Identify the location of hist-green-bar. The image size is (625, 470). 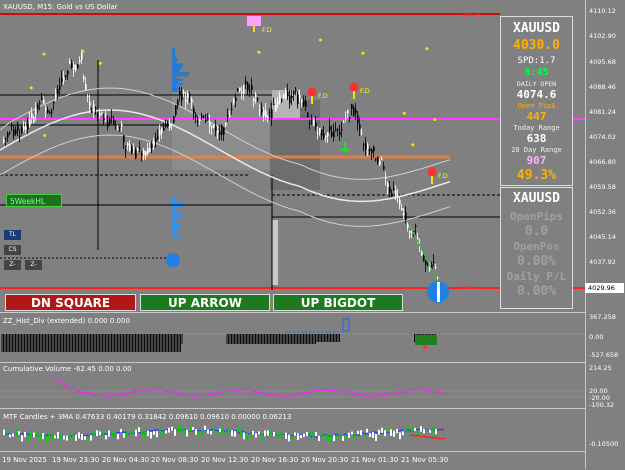
(426, 340).